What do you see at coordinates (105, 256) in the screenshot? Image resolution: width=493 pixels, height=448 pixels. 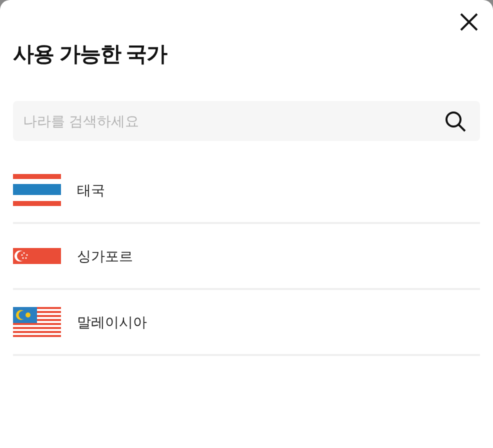 I see `country-name: 싱가포르` at bounding box center [105, 256].